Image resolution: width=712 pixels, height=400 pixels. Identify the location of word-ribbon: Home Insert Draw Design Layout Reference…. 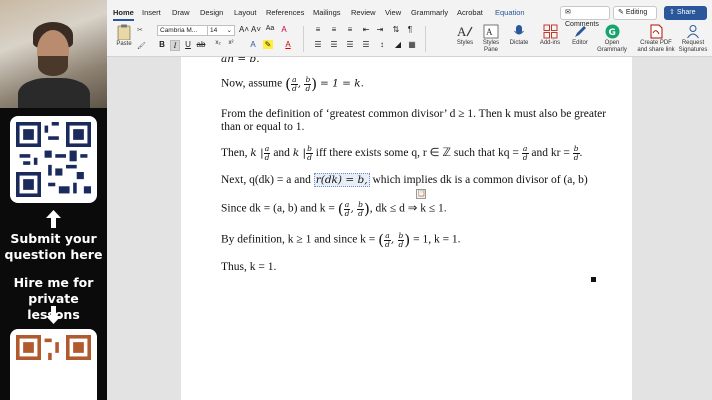
(409, 28).